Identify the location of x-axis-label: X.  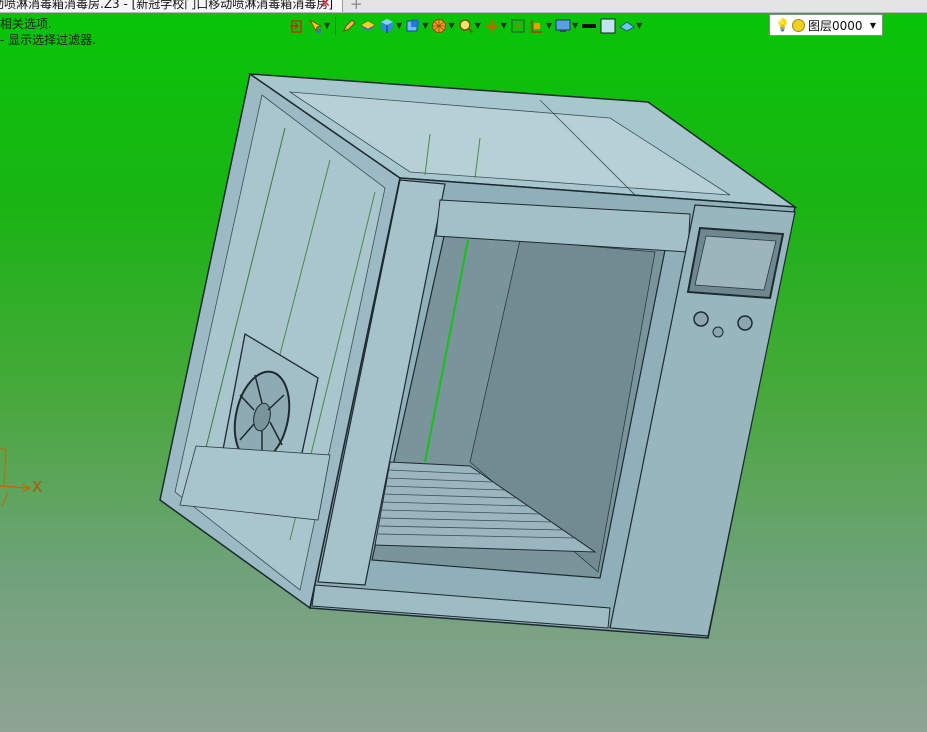
(37, 487).